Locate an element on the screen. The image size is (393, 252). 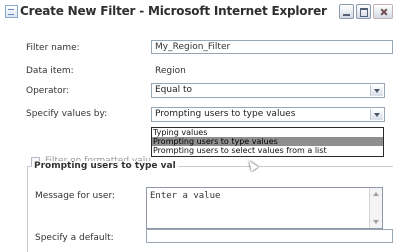
scrollbar is located at coordinates (375, 208).